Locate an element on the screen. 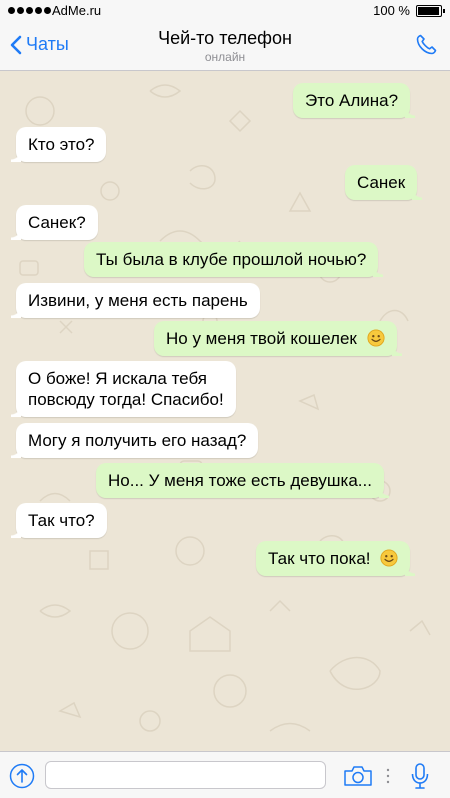 This screenshot has width=450, height=798. battery-icon is located at coordinates (430, 11).